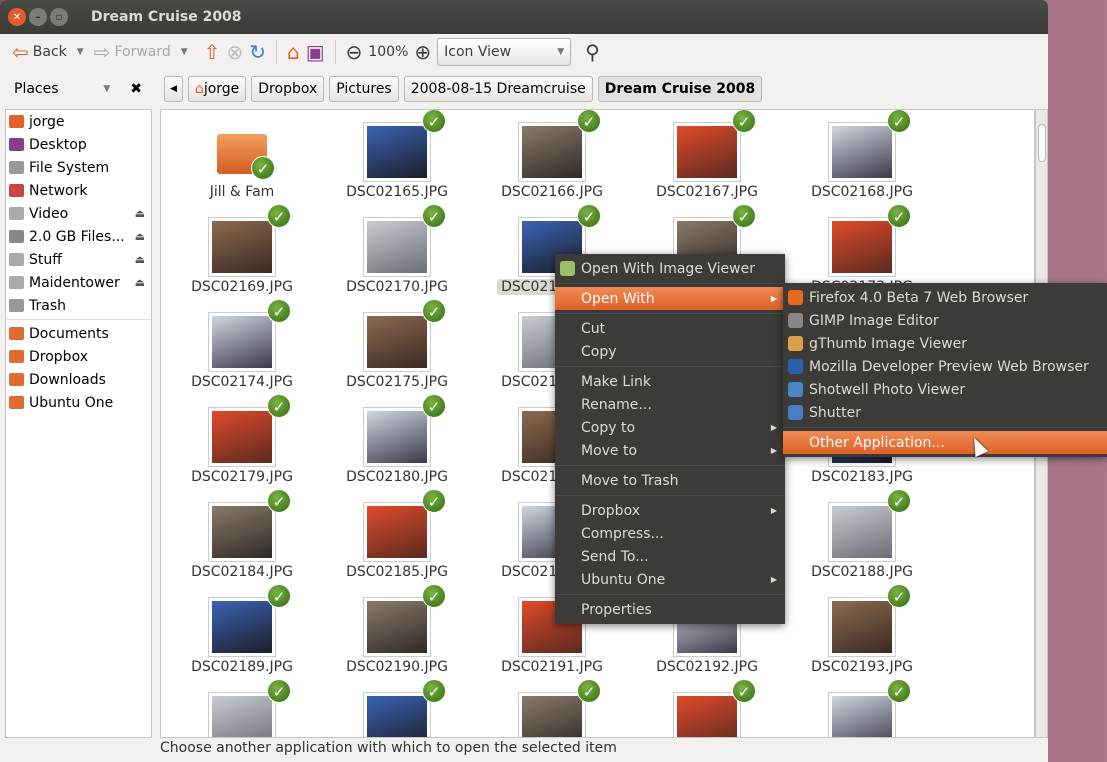 The height and width of the screenshot is (762, 1107). I want to click on file-item: ✓ DSC02166.JPG, so click(552, 155).